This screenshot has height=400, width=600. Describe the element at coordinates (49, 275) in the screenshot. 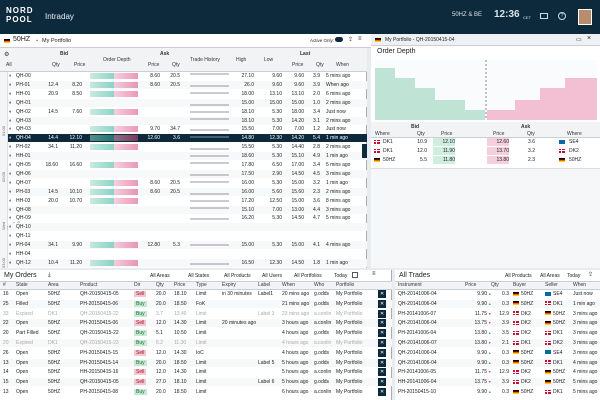

I see `download-icon: ⤓` at that location.